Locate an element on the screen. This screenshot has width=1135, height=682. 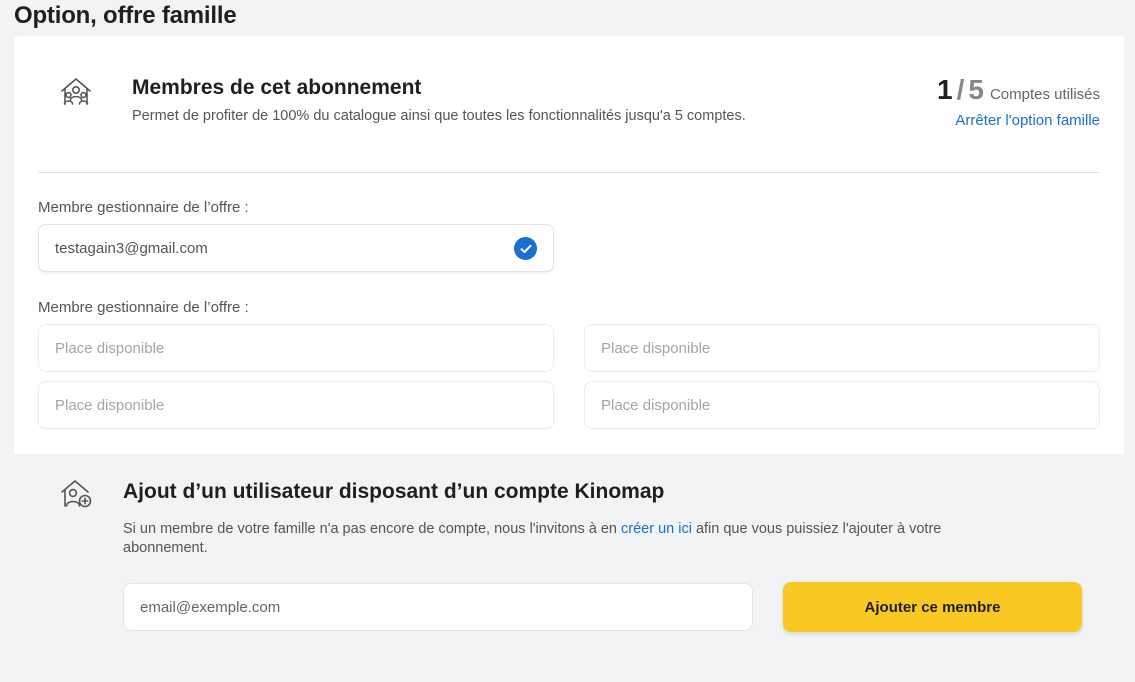
add-user-house-icon is located at coordinates (76, 494).